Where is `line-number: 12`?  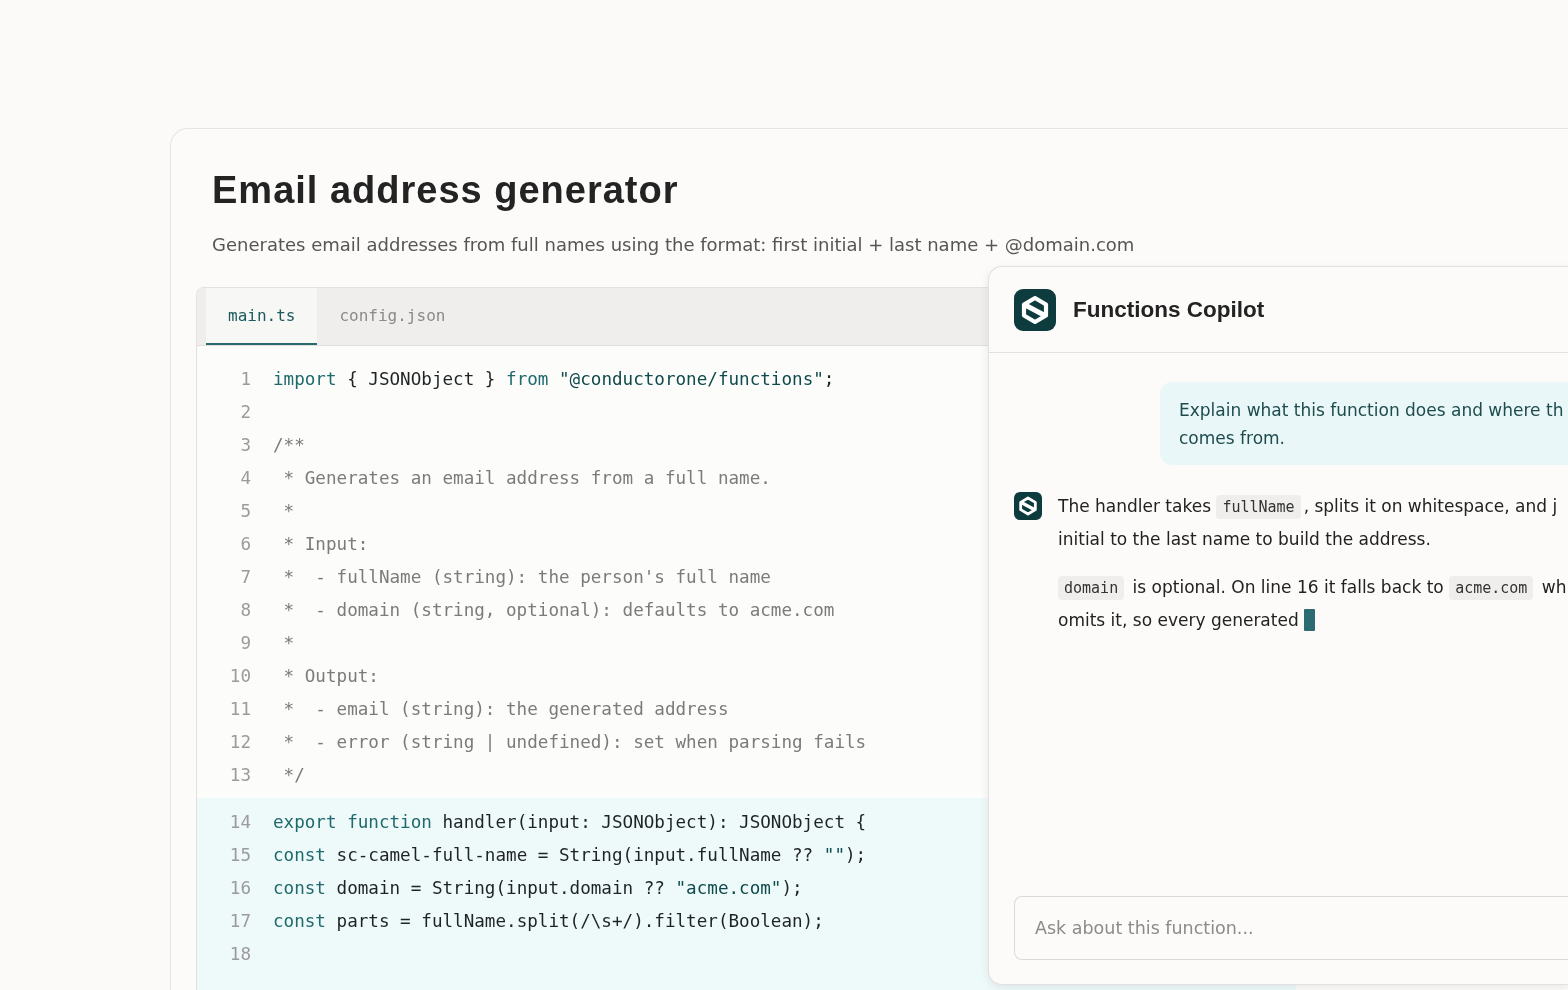
line-number: 12 is located at coordinates (239, 742).